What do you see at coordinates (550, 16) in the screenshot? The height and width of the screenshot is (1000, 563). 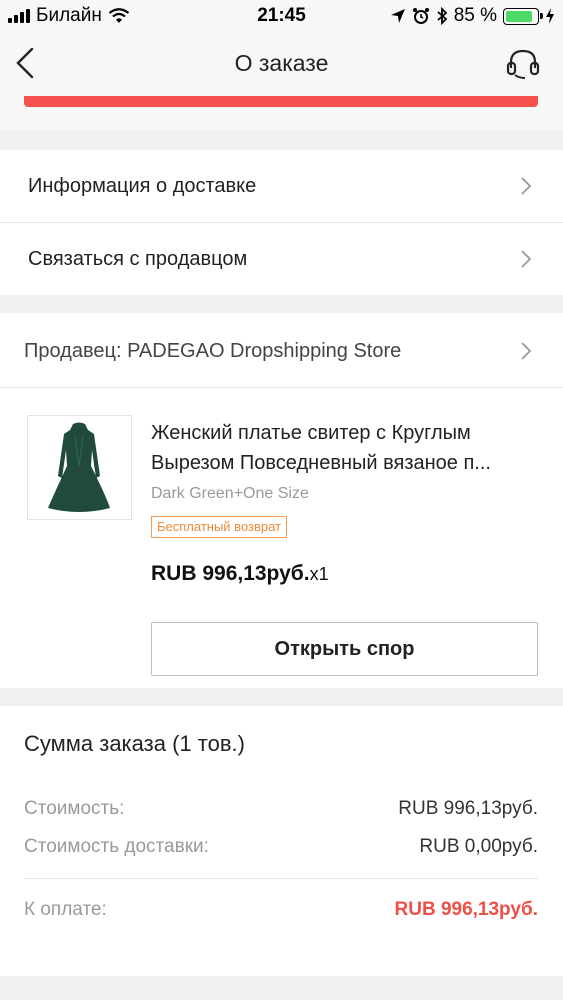 I see `charging-icon` at bounding box center [550, 16].